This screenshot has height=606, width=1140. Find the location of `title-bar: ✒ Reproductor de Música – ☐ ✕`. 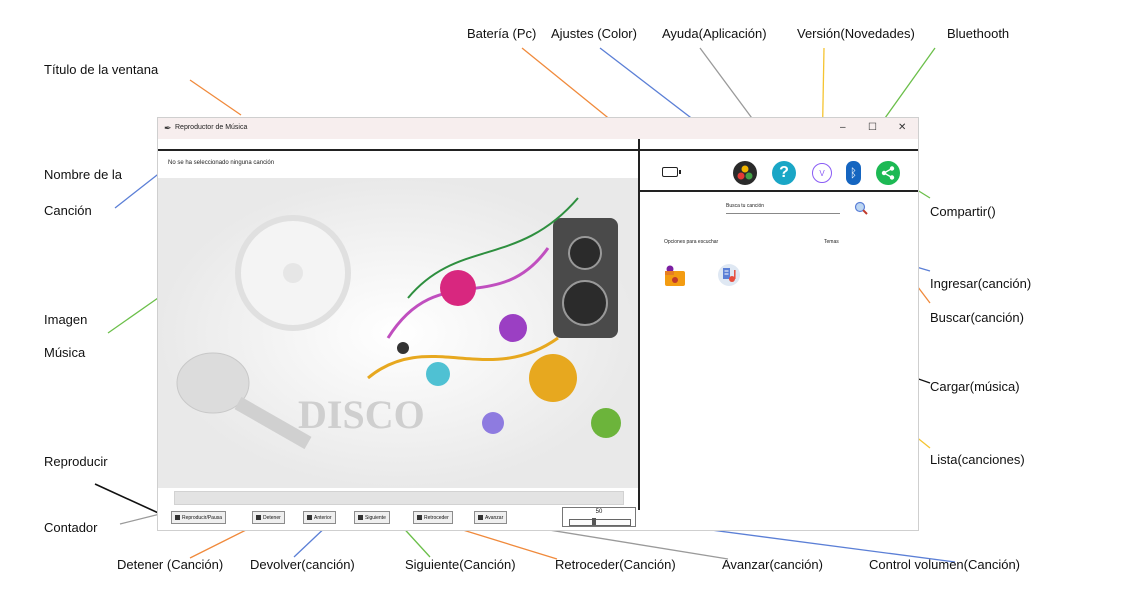

title-bar: ✒ Reproductor de Música – ☐ ✕ is located at coordinates (538, 128).